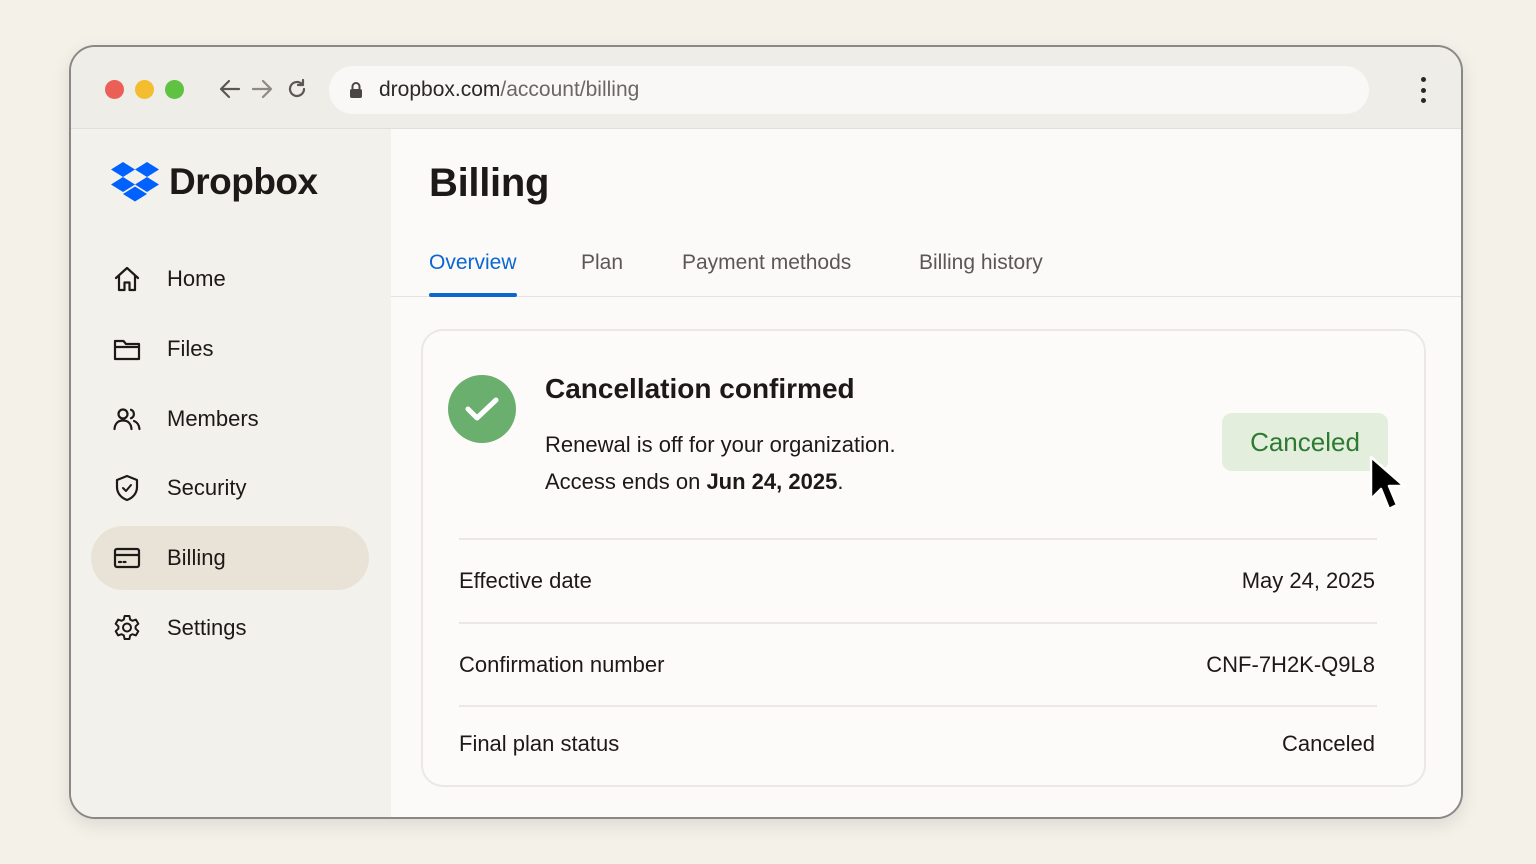  What do you see at coordinates (190, 348) in the screenshot?
I see `sidebar-item-label: Files` at bounding box center [190, 348].